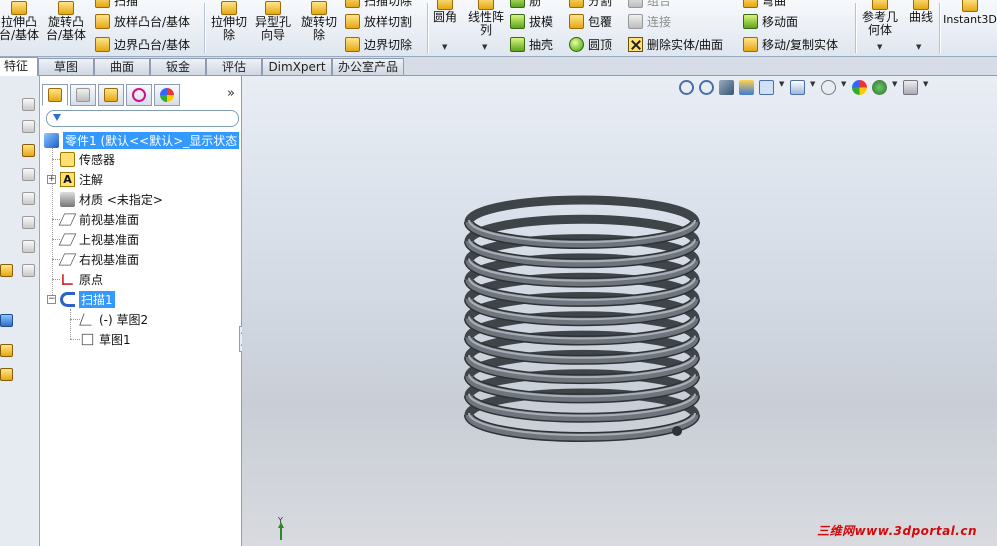  What do you see at coordinates (142, 140) in the screenshot?
I see `tree-root-part: 零件1 (默认<<默认>_显示状态` at bounding box center [142, 140].